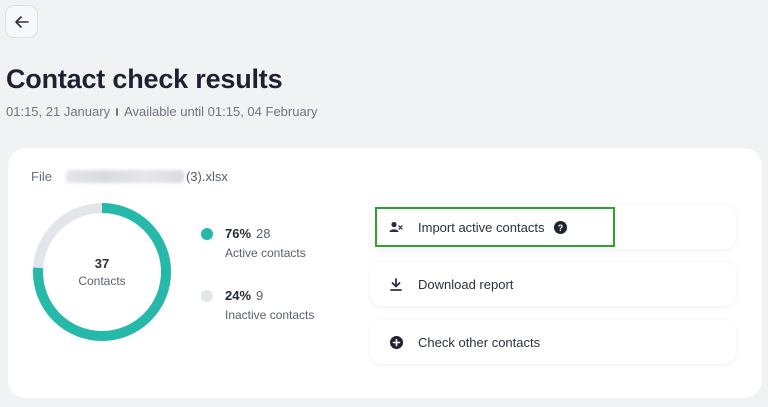  I want to click on active-count: 28, so click(263, 233).